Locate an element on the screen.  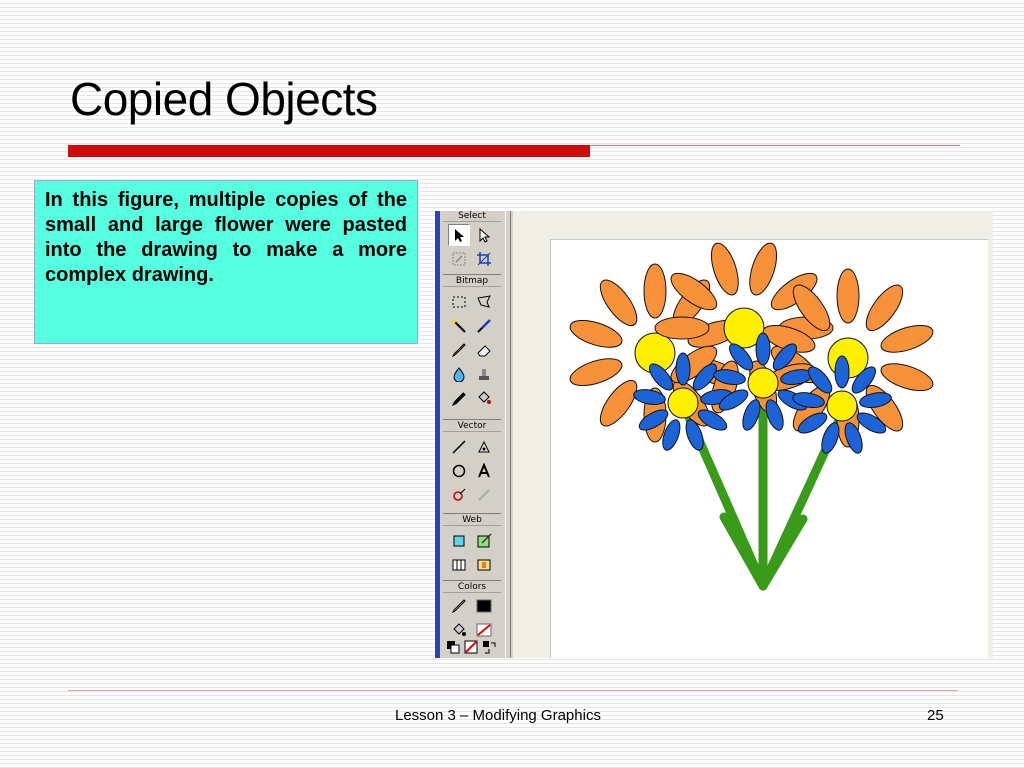
pencil-tool is located at coordinates (459, 350).